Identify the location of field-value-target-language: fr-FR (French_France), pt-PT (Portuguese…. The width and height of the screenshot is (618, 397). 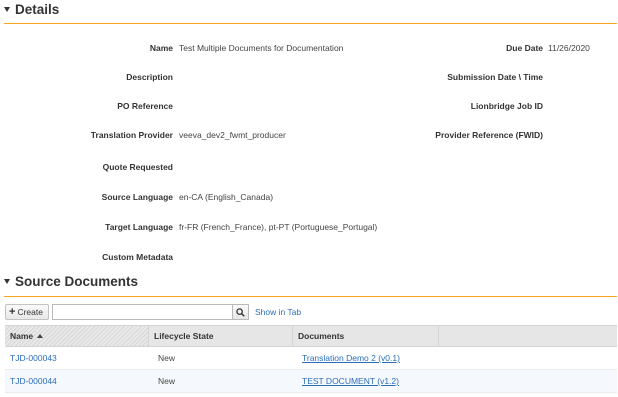
(278, 227).